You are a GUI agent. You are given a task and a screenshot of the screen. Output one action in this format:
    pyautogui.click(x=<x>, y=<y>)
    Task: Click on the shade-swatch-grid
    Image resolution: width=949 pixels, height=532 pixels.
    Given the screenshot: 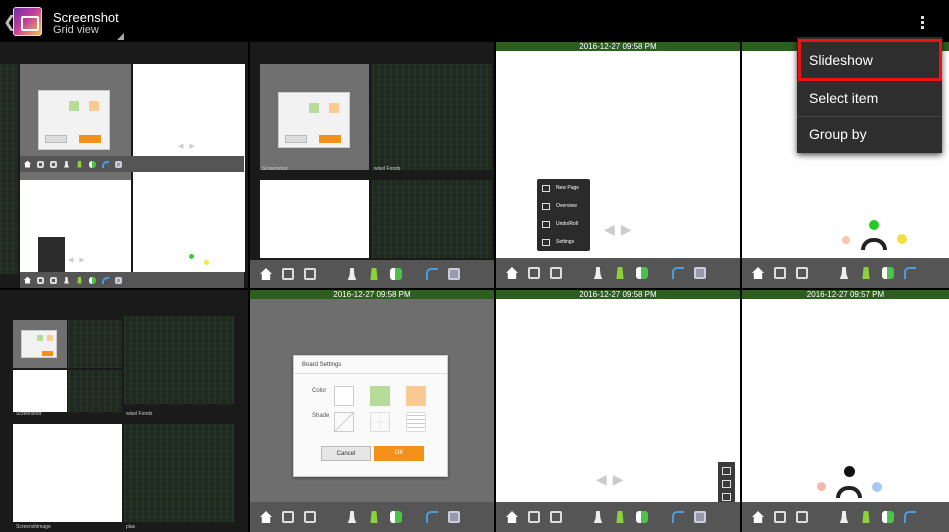 What is the action you would take?
    pyautogui.click(x=380, y=422)
    